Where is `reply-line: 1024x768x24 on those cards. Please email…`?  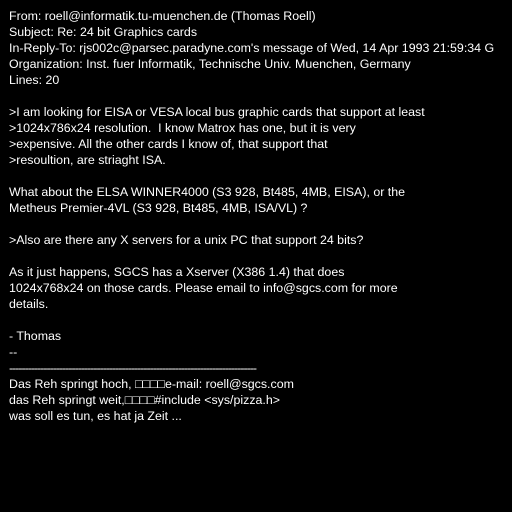
reply-line: 1024x768x24 on those cards. Please email… is located at coordinates (203, 288).